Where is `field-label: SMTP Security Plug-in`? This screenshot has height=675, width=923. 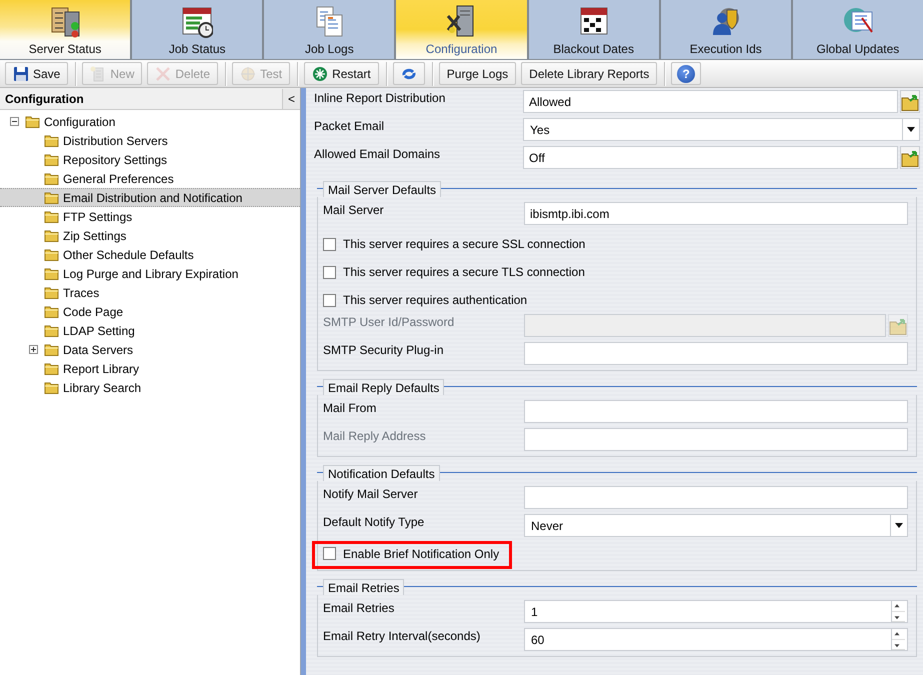 field-label: SMTP Security Plug-in is located at coordinates (383, 349).